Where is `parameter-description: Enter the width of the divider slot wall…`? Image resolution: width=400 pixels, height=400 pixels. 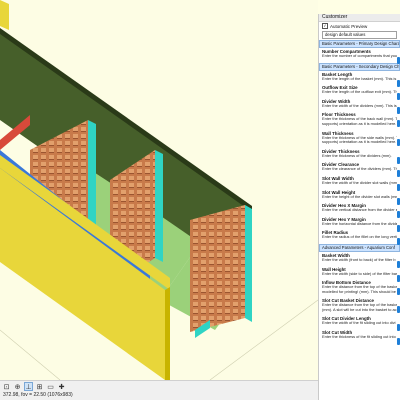
parameter-description: Enter the width of the divider slot wall… is located at coordinates (359, 182).